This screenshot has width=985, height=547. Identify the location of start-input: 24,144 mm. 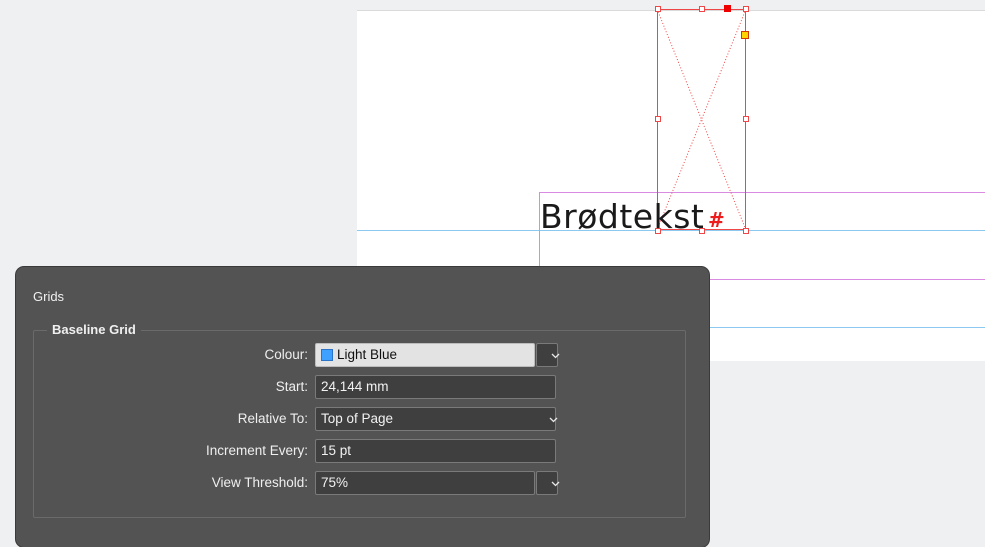
(435, 387).